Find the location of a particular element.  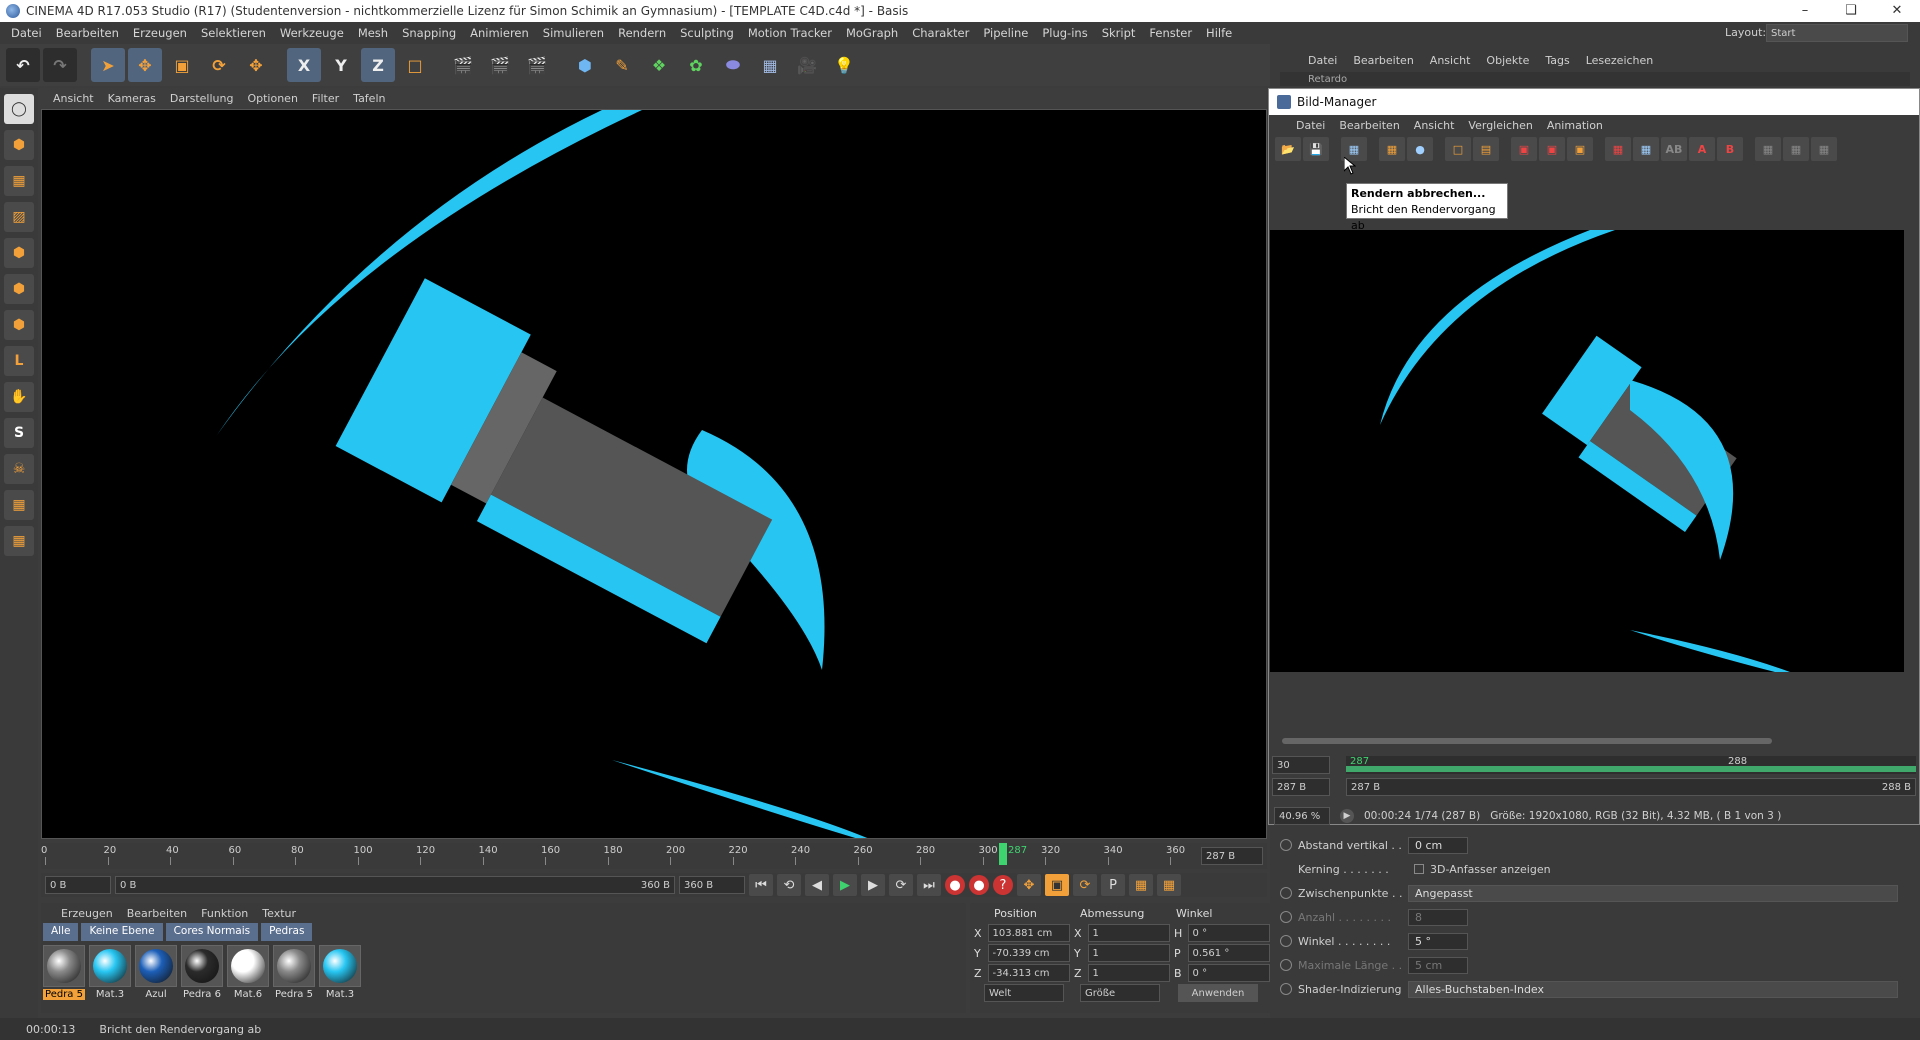

z-axis-lock-button: Z is located at coordinates (378, 65).